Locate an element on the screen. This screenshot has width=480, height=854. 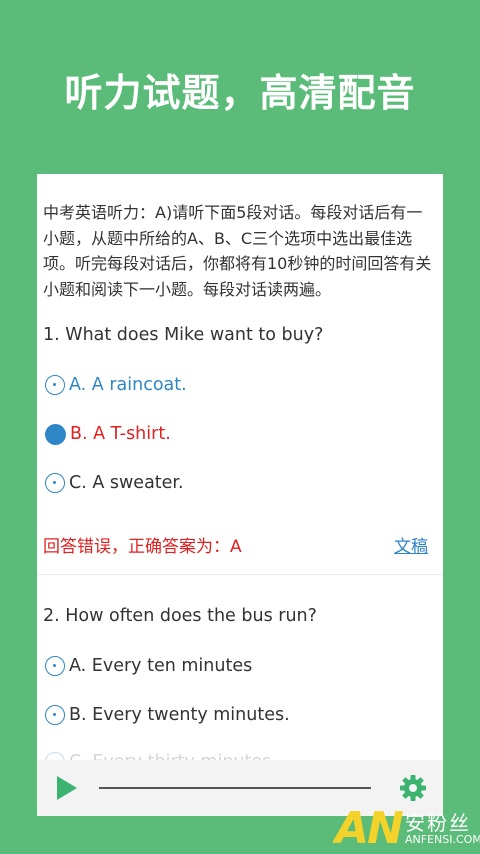
q2-option-c-label: C. Every thirty minutes. is located at coordinates (173, 756).